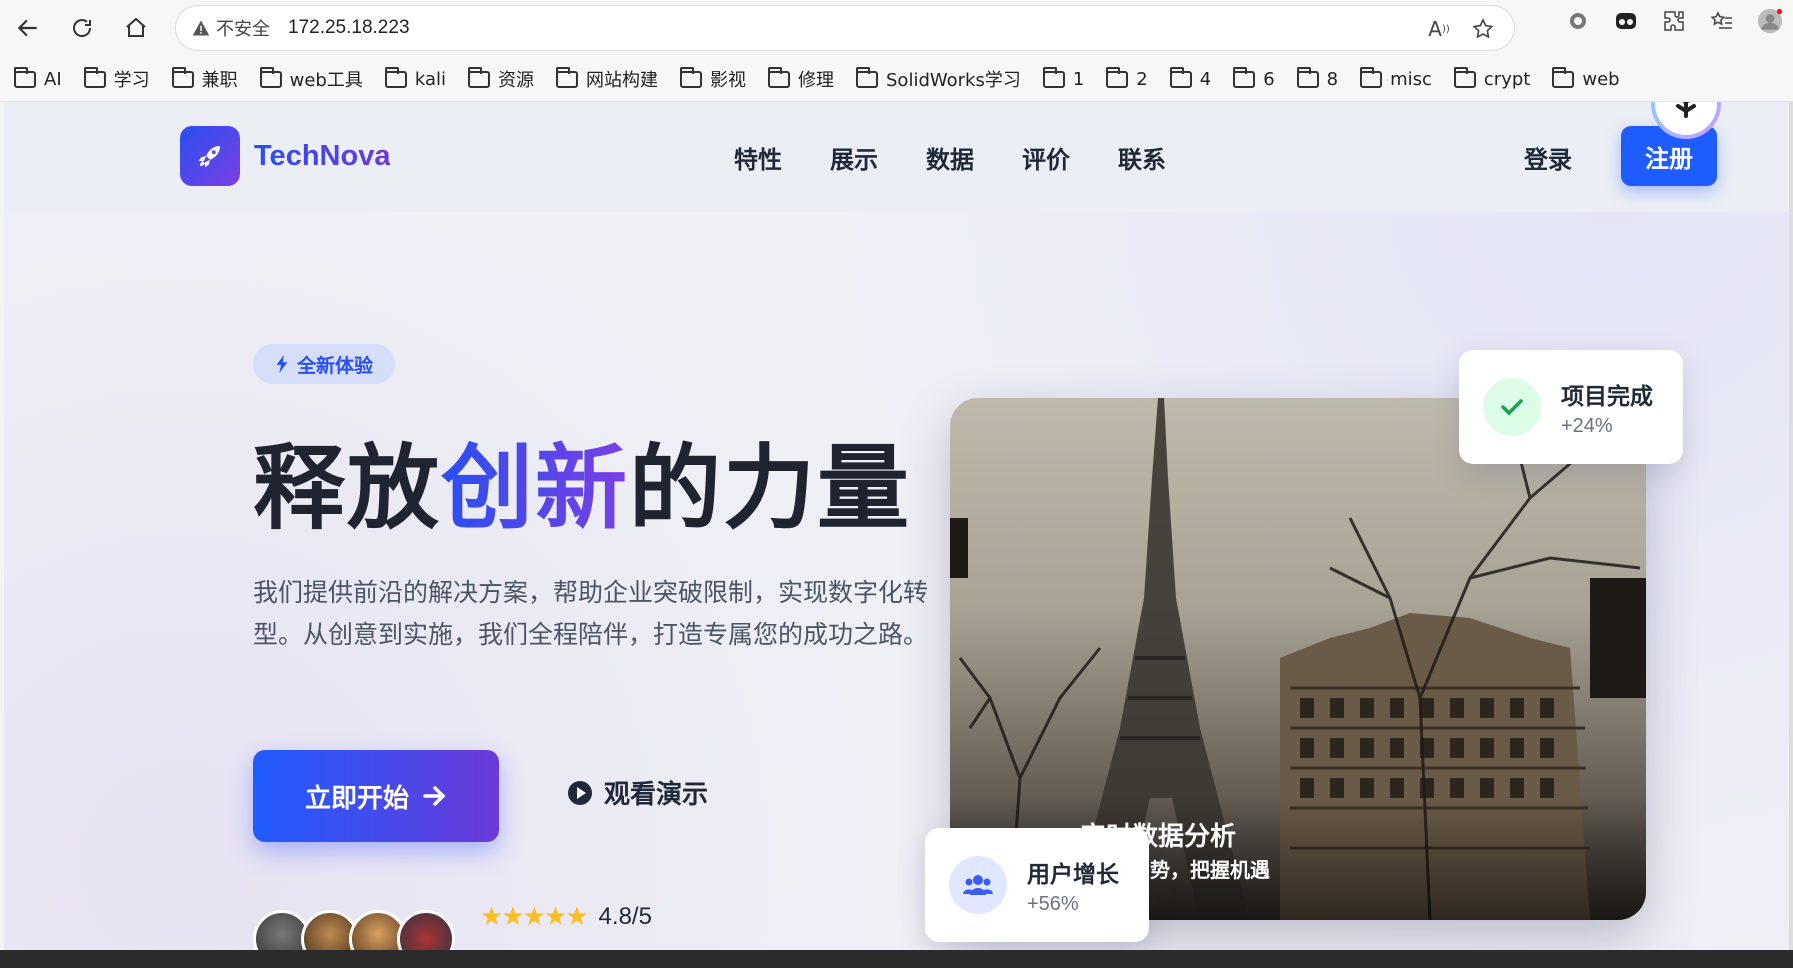 This screenshot has height=968, width=1793. Describe the element at coordinates (1586, 78) in the screenshot. I see `bookmark-folder: web` at that location.